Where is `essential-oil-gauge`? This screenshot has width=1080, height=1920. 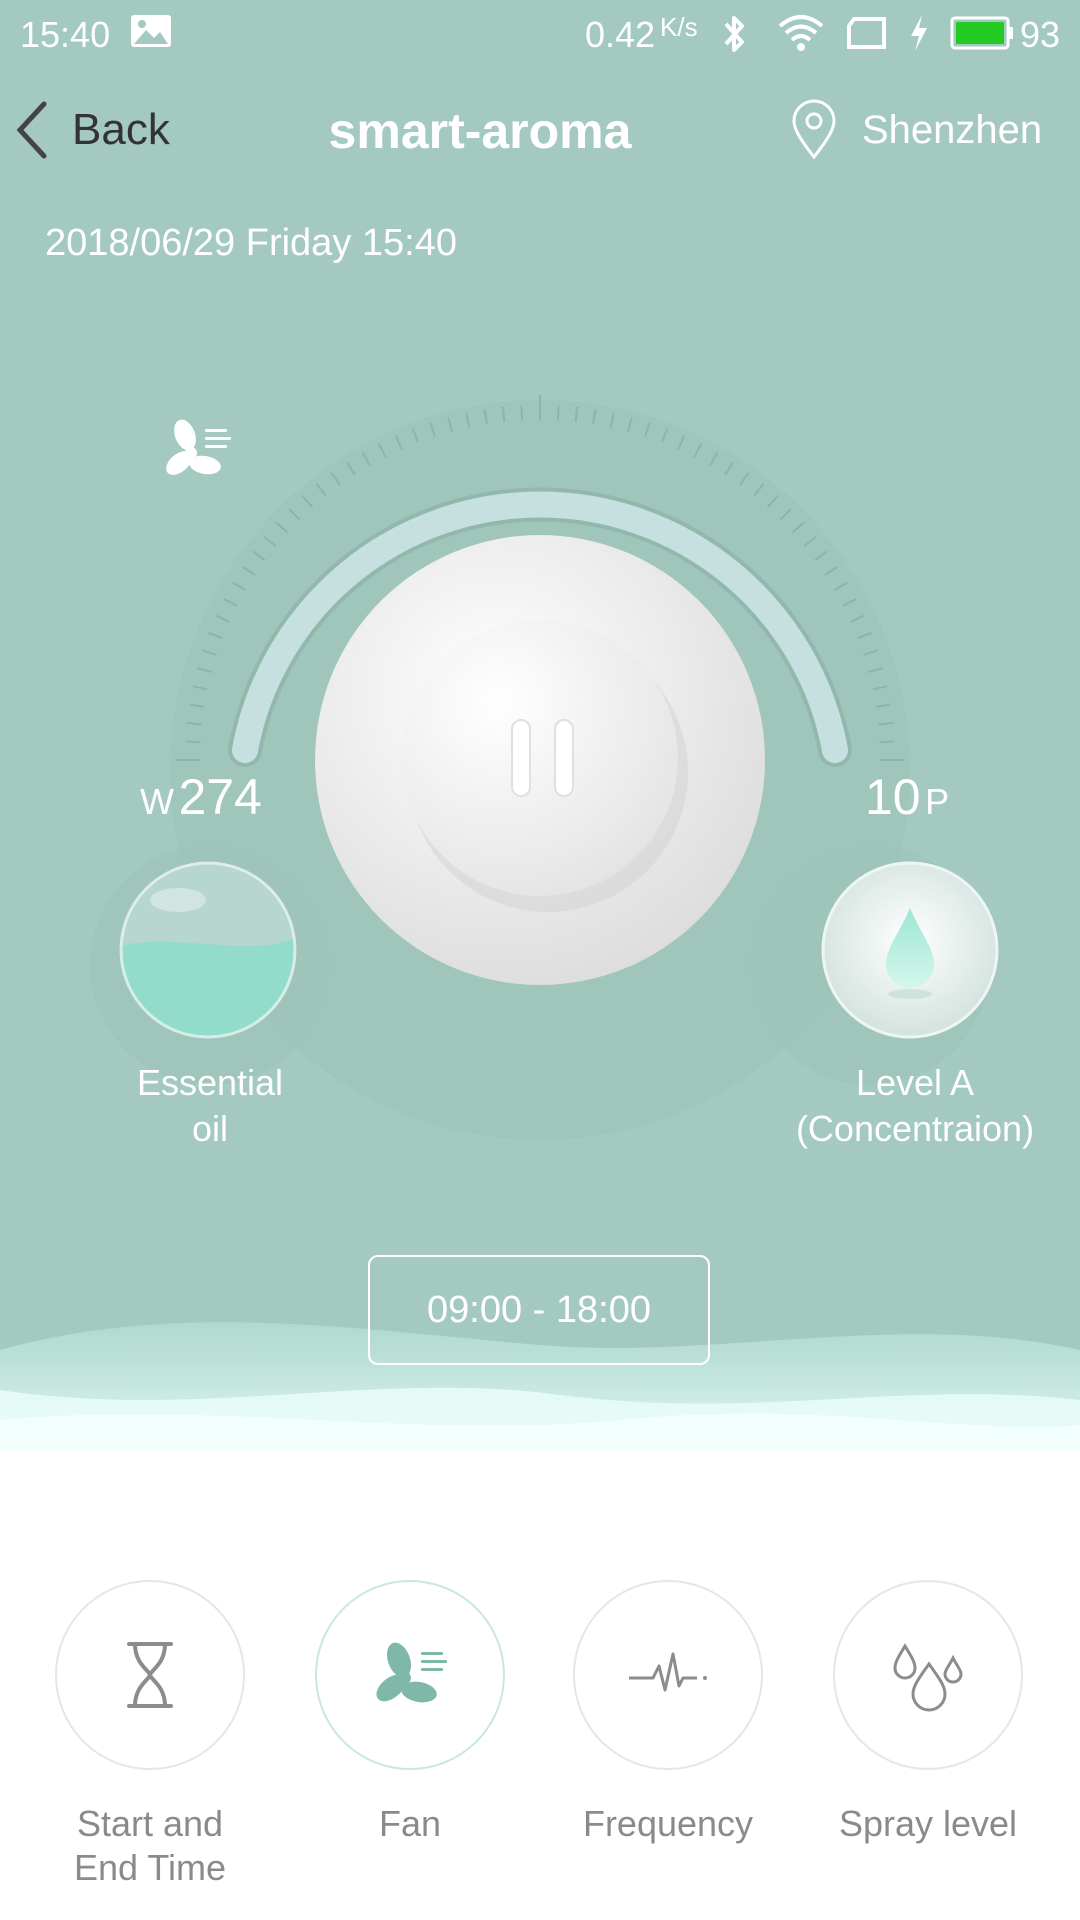 essential-oil-gauge is located at coordinates (208, 950).